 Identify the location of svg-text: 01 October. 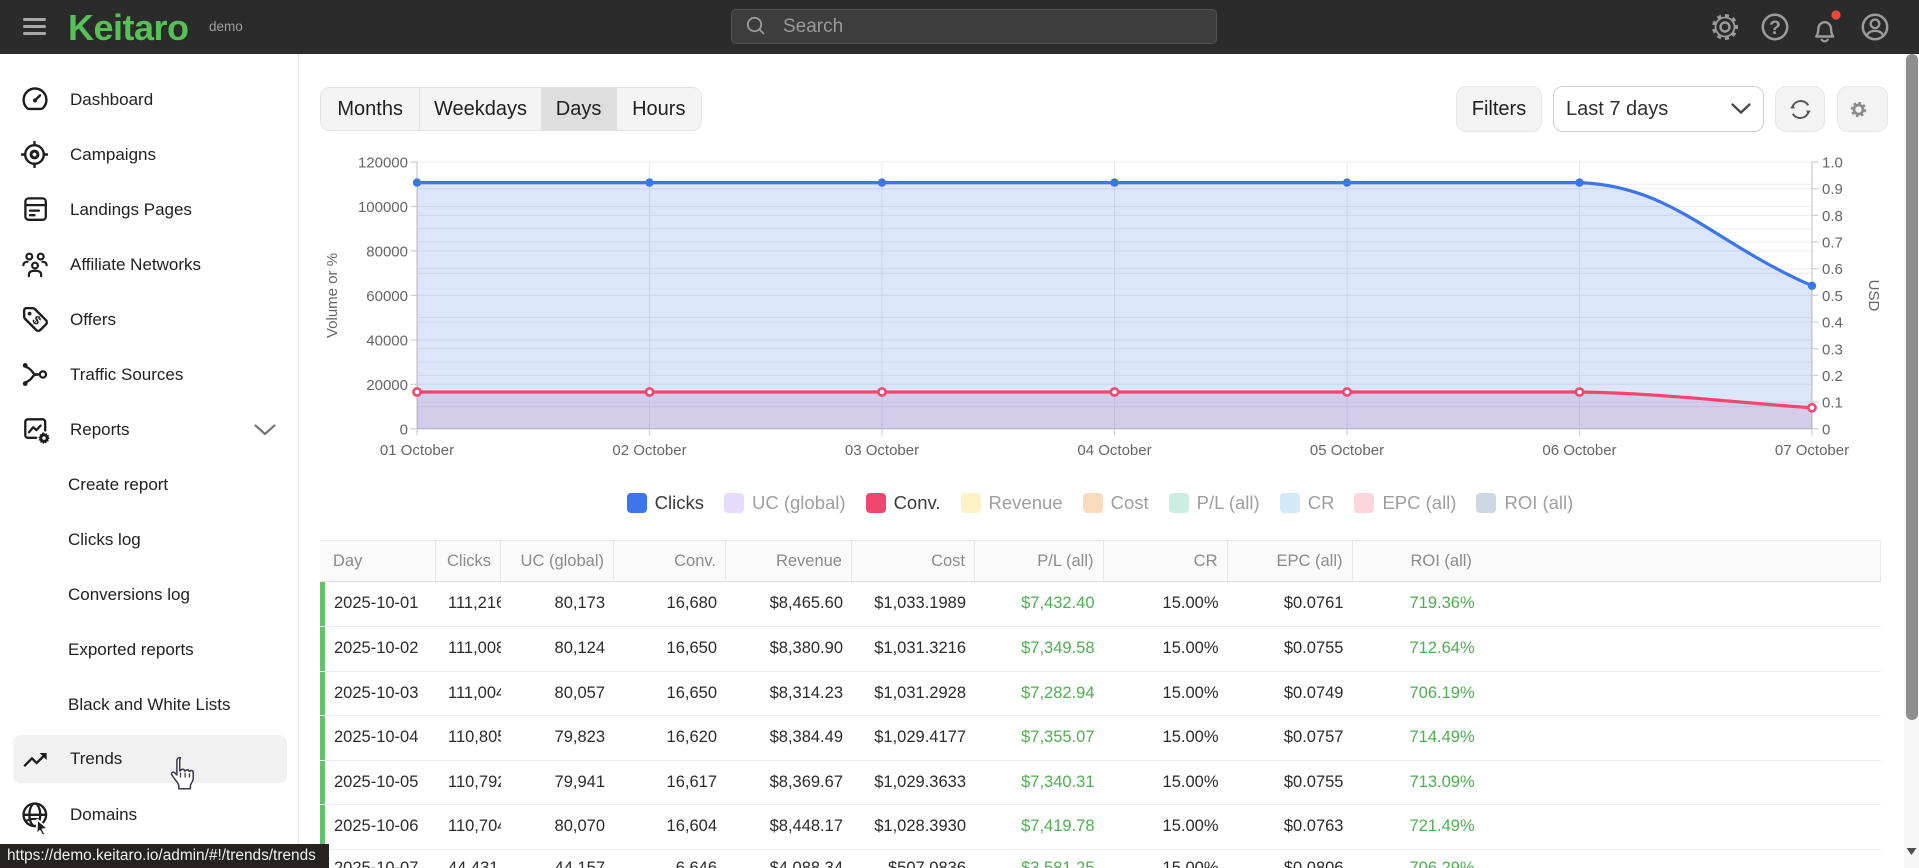
(417, 450).